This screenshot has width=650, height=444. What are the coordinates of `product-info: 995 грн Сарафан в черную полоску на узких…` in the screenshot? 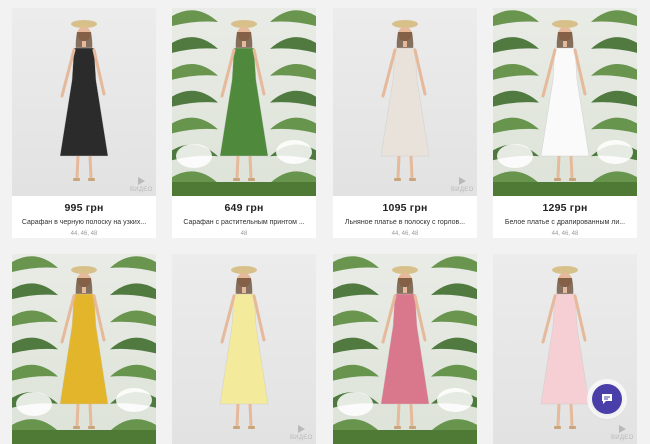 It's located at (84, 217).